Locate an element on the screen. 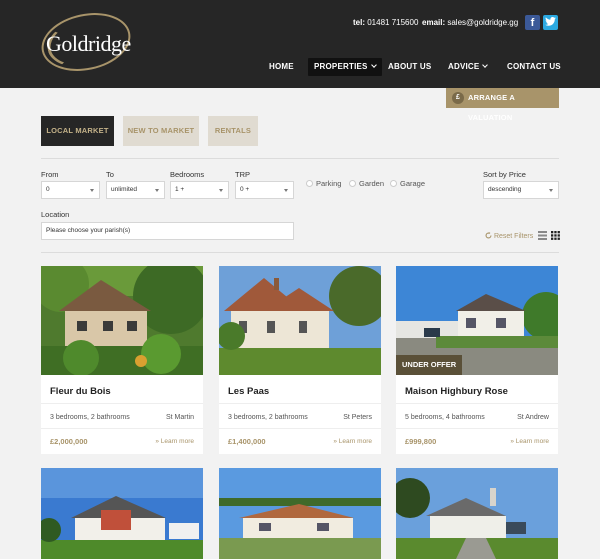  bedrooms-select: 1 + is located at coordinates (199, 190).